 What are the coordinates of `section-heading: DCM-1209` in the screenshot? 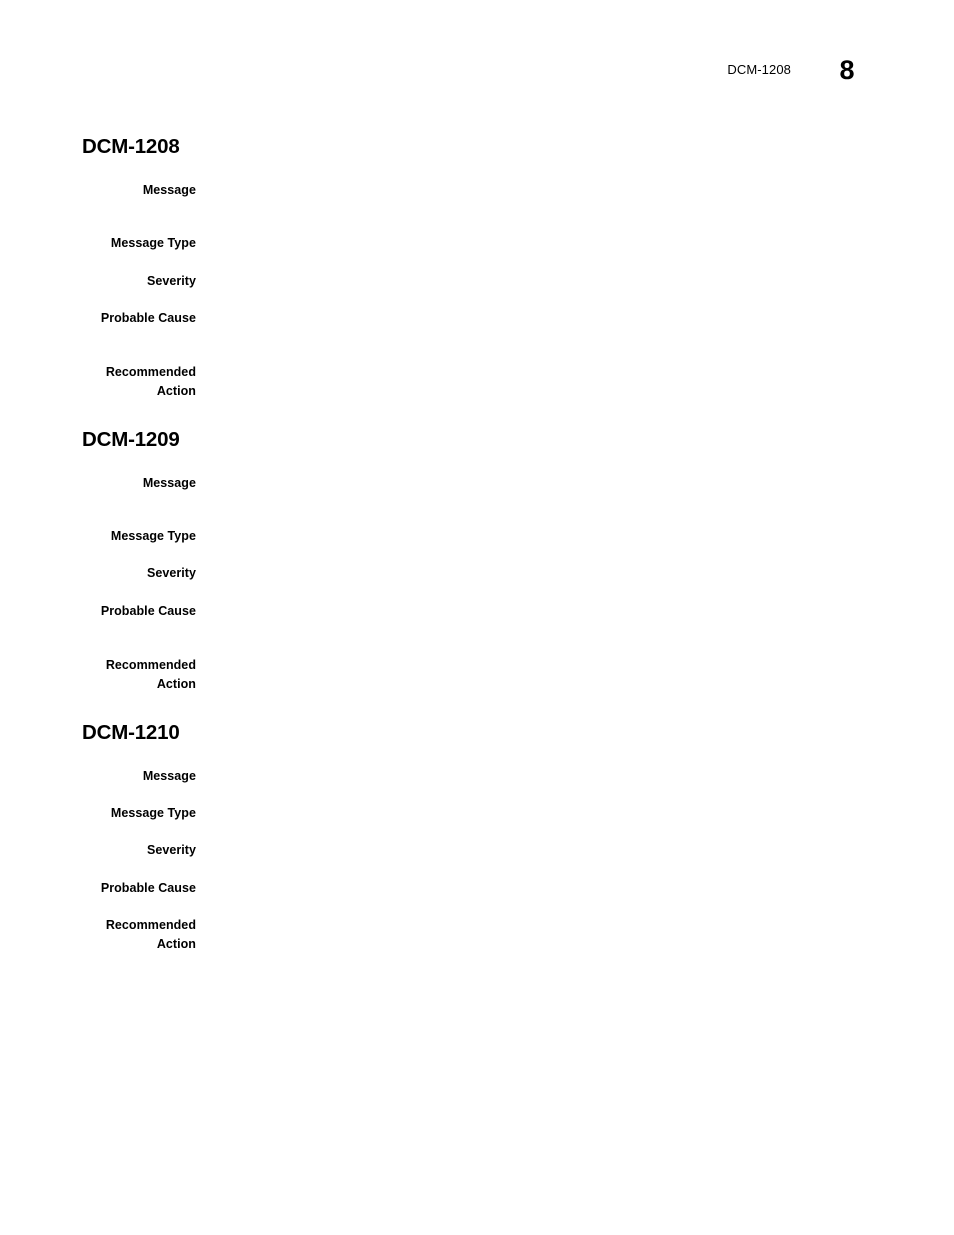 It's located at (131, 439).